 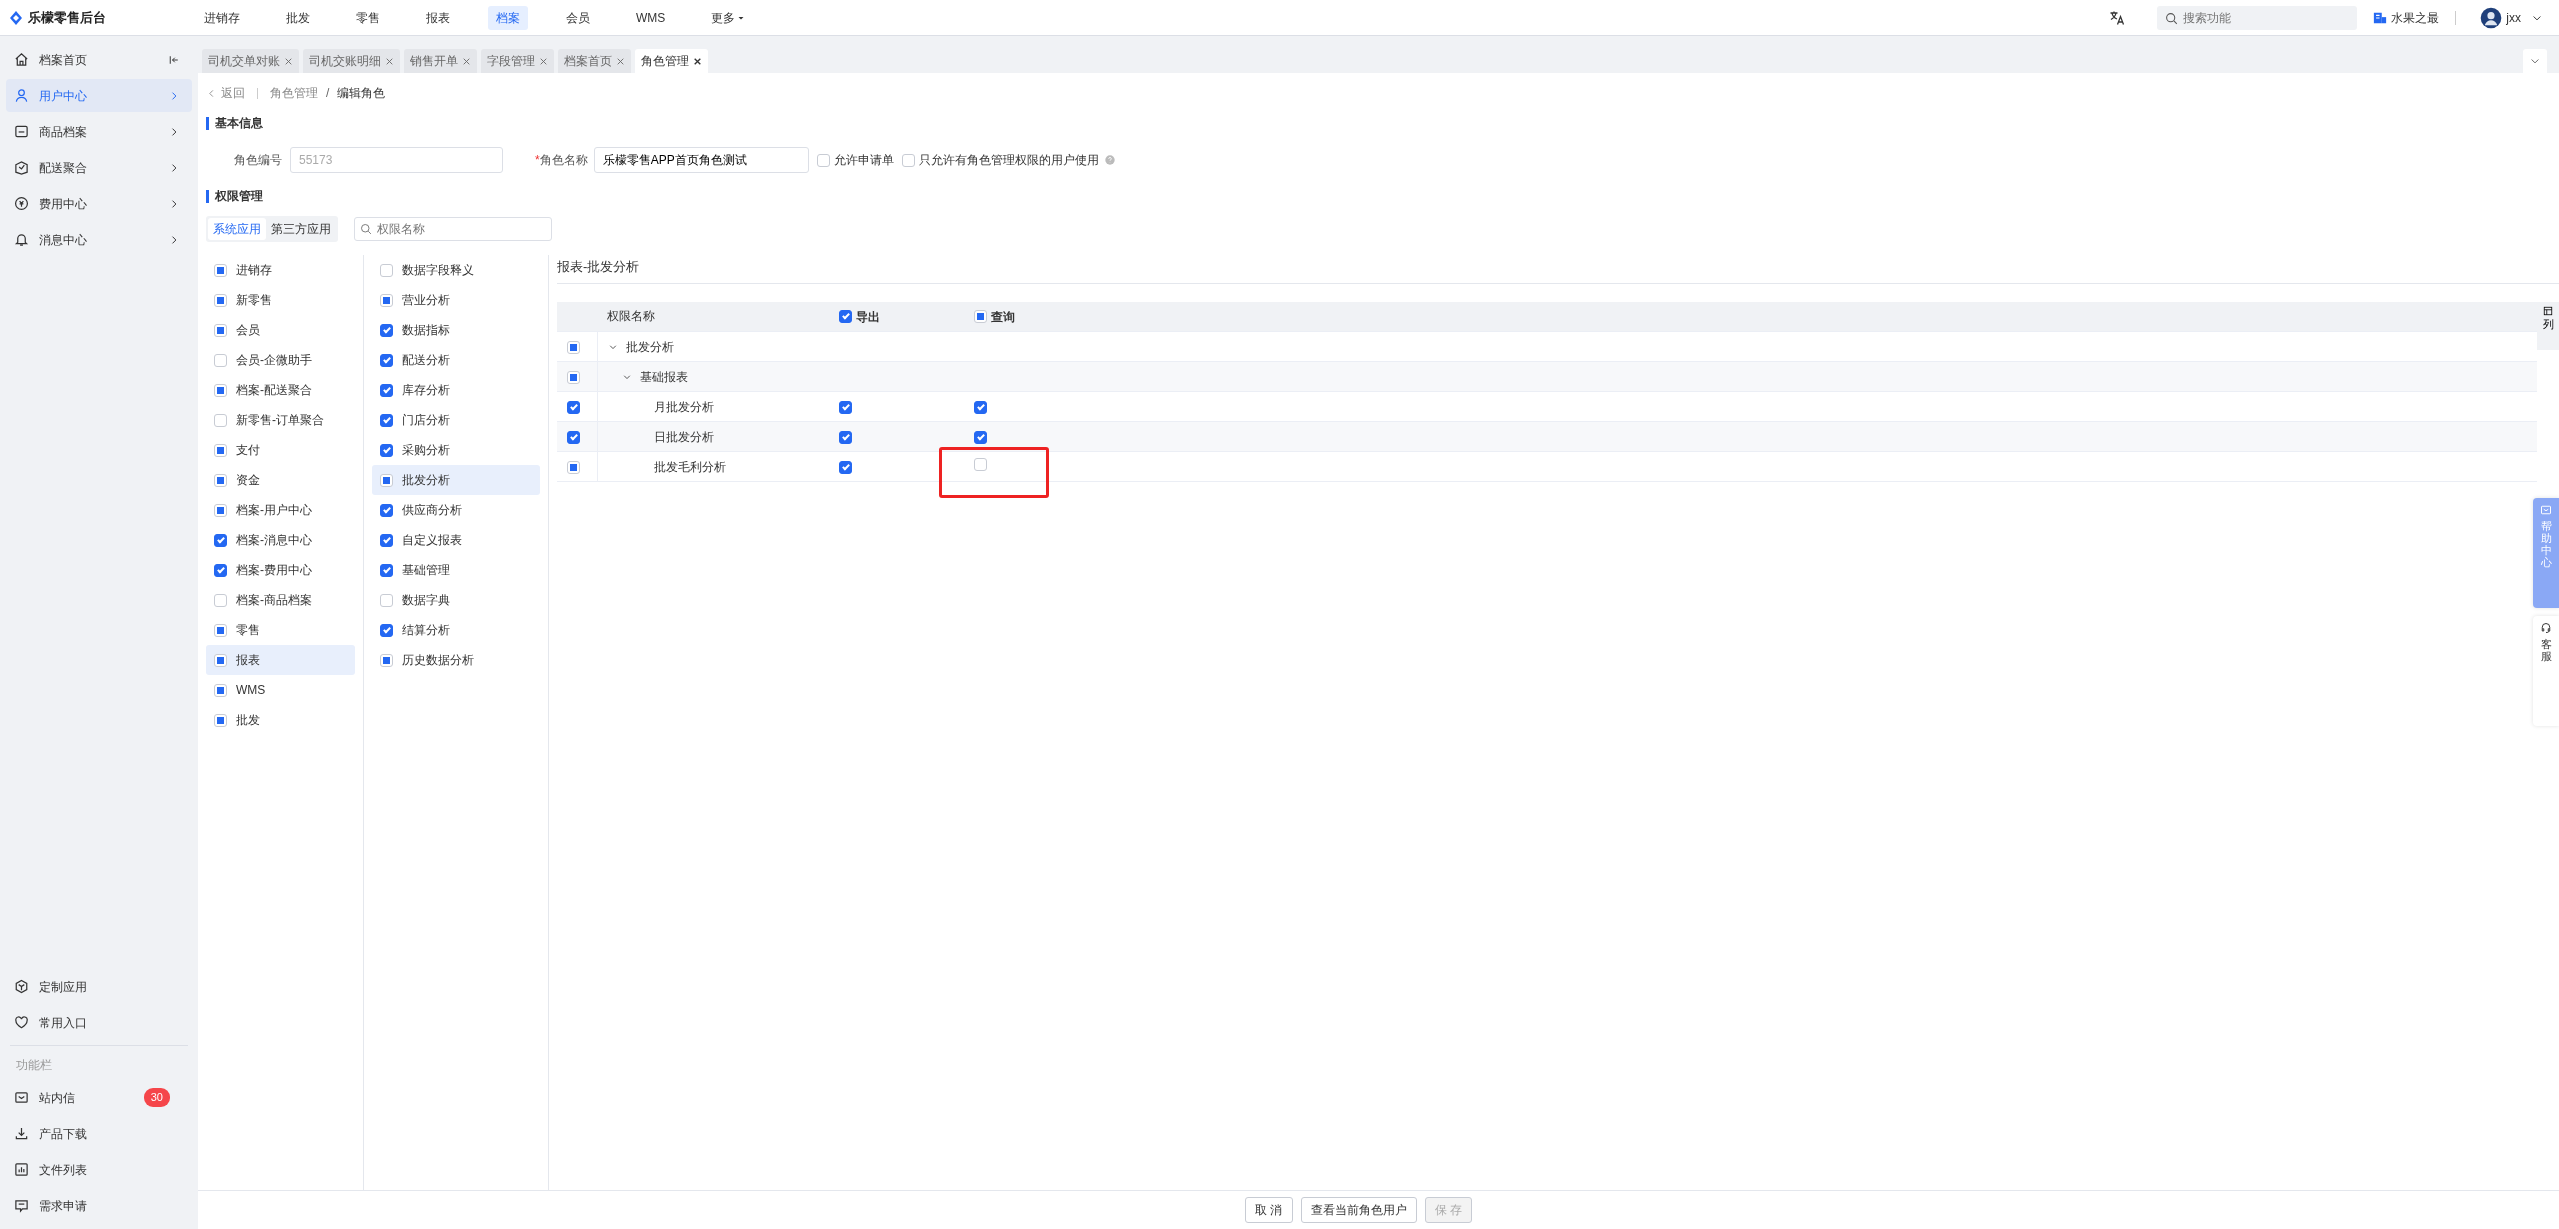 I want to click on permission-item: 库存分析, so click(x=456, y=390).